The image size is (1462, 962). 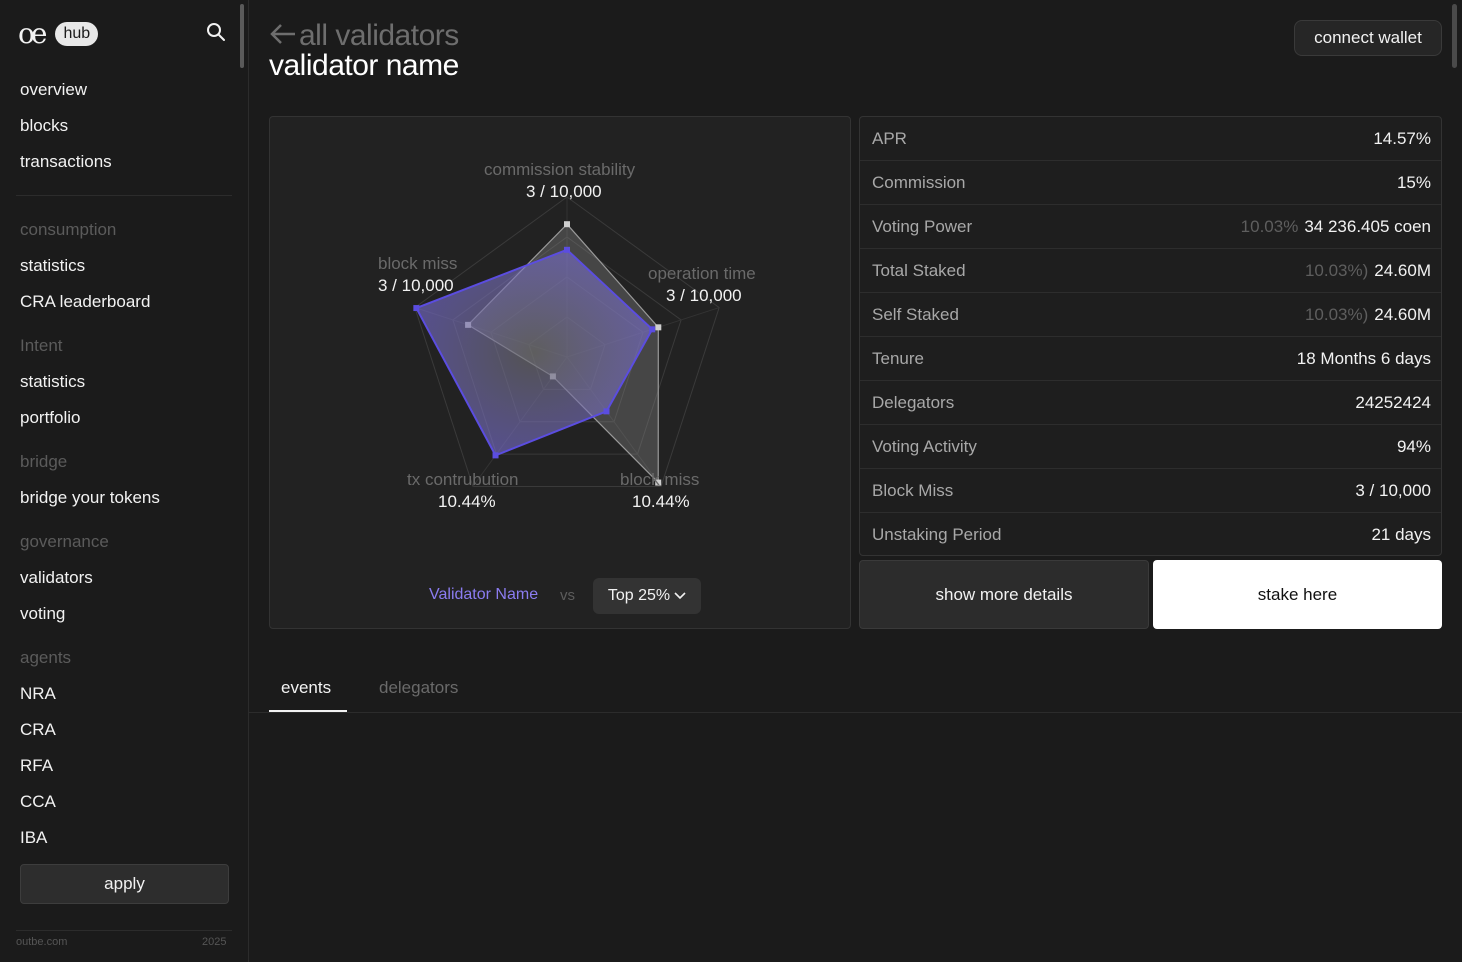 I want to click on axis-label-block-miss-right: block miss, so click(x=660, y=479).